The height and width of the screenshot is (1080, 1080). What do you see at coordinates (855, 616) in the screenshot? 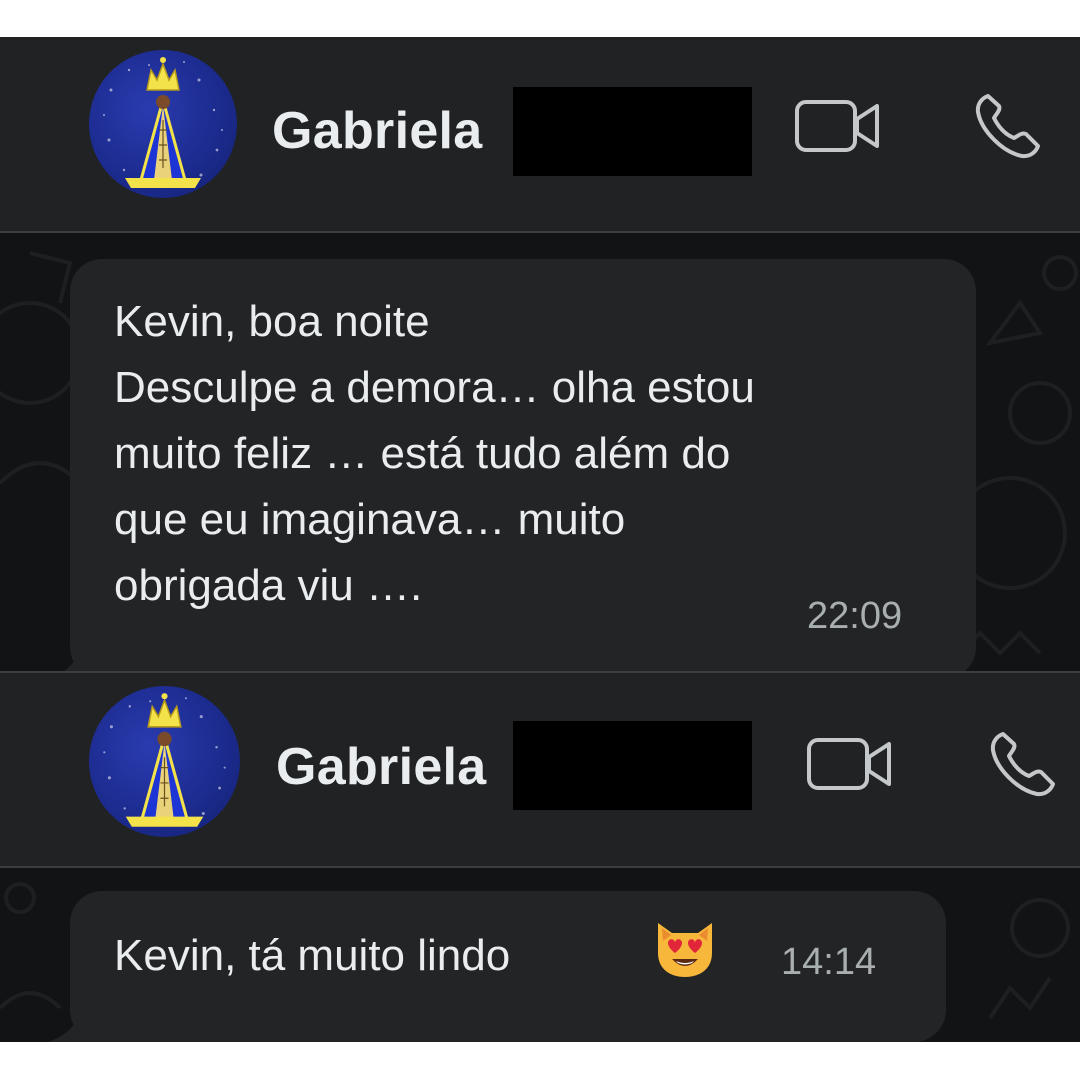
I see `message-timestamp: 22:09` at bounding box center [855, 616].